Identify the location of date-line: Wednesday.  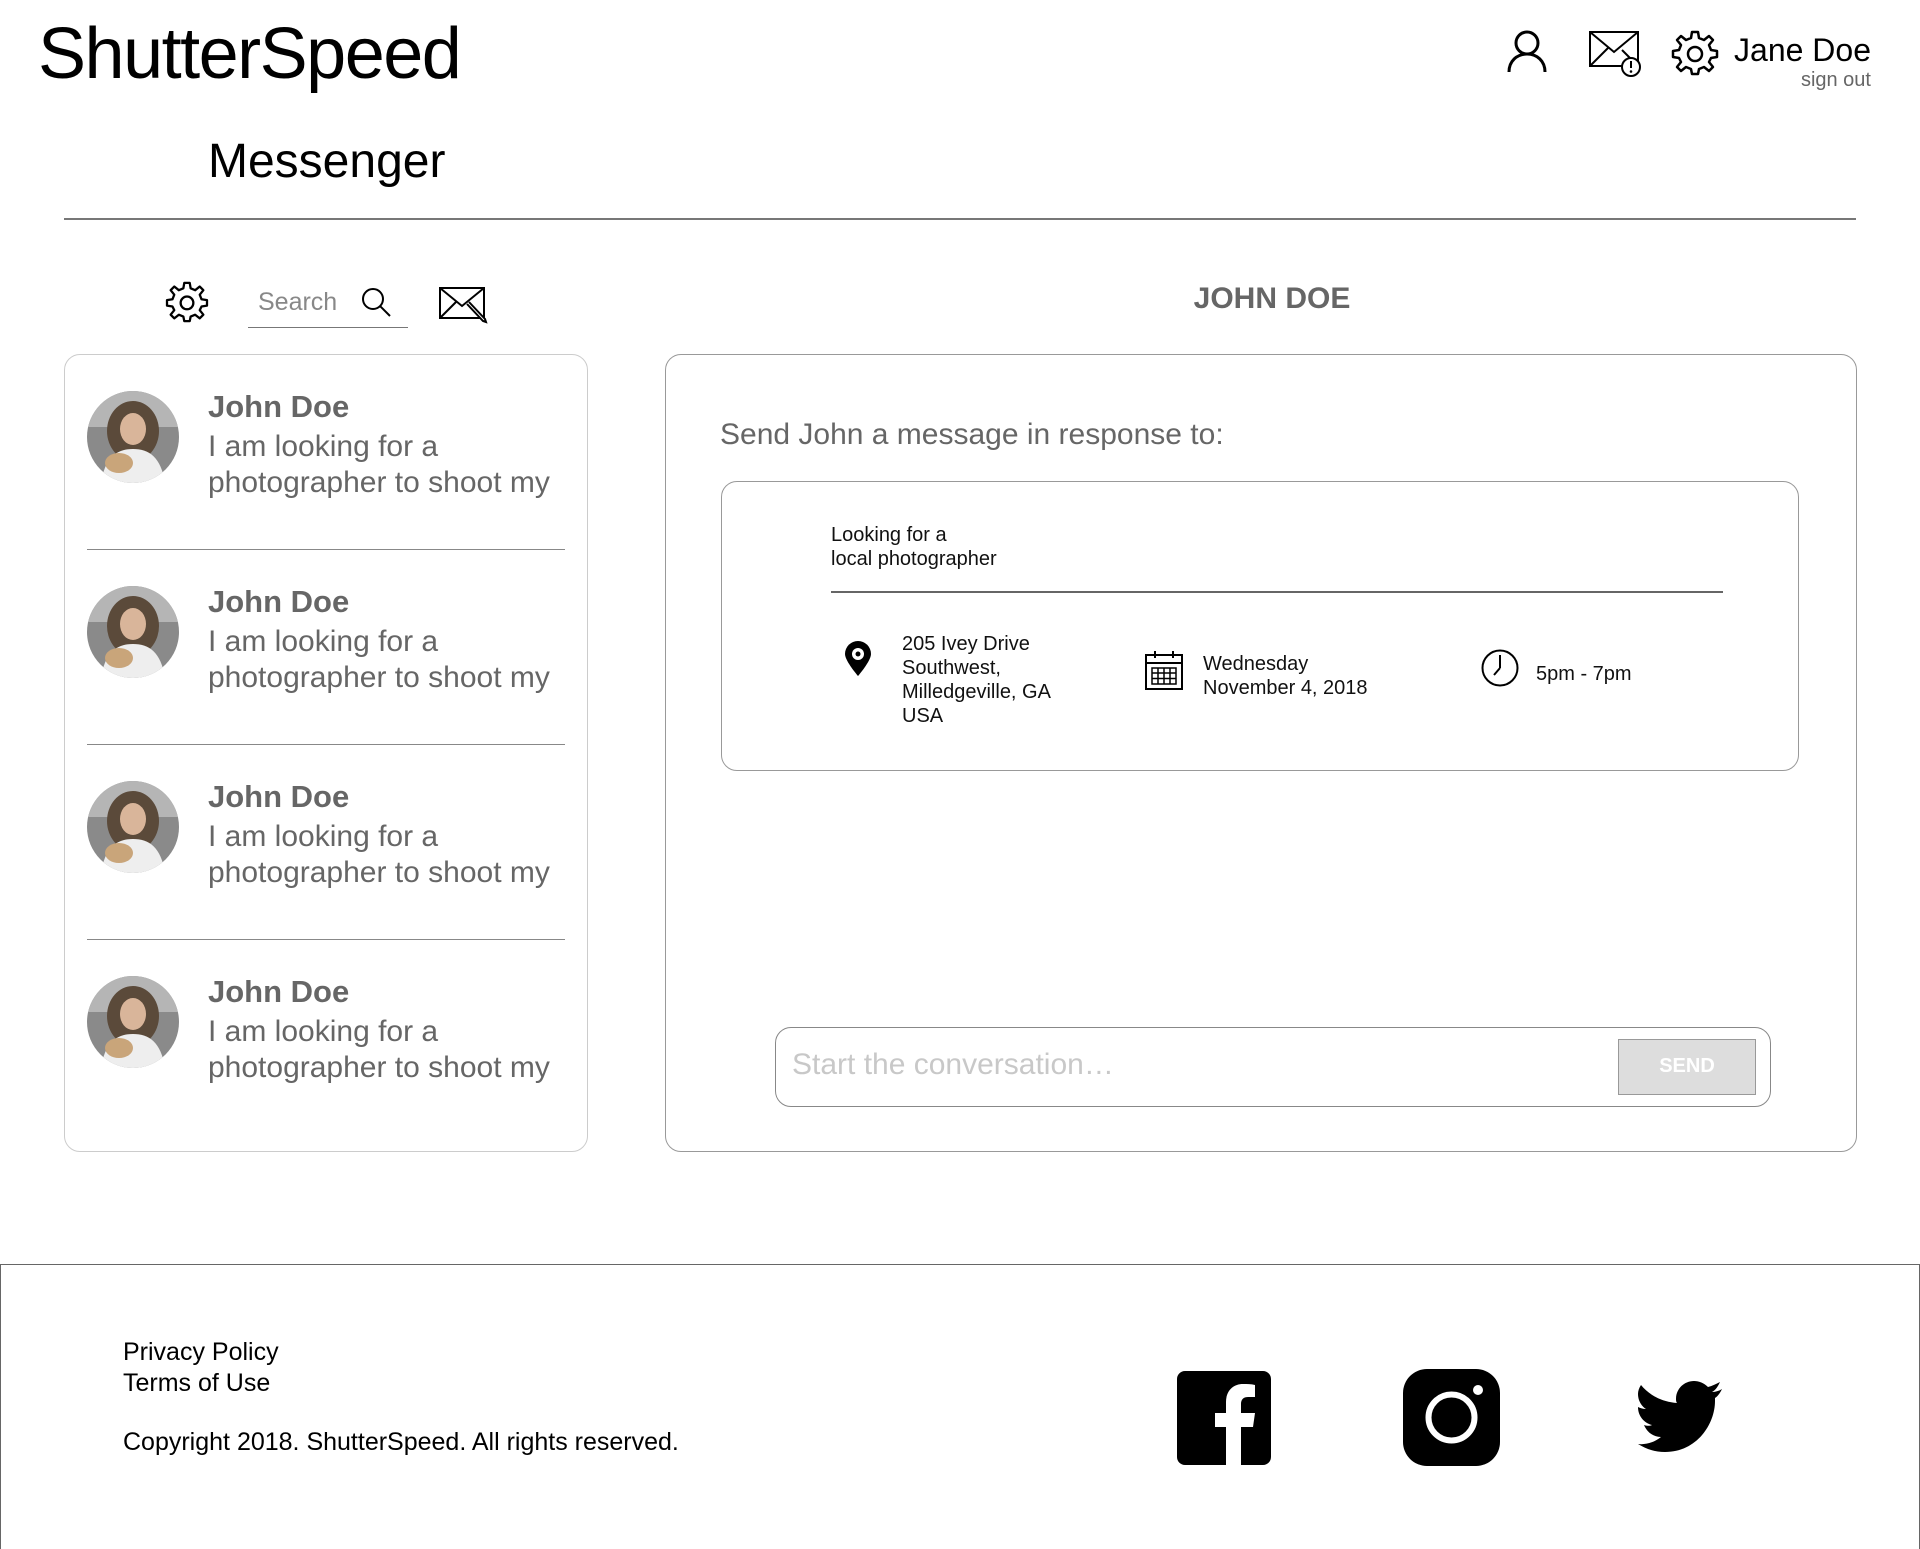
(1256, 664).